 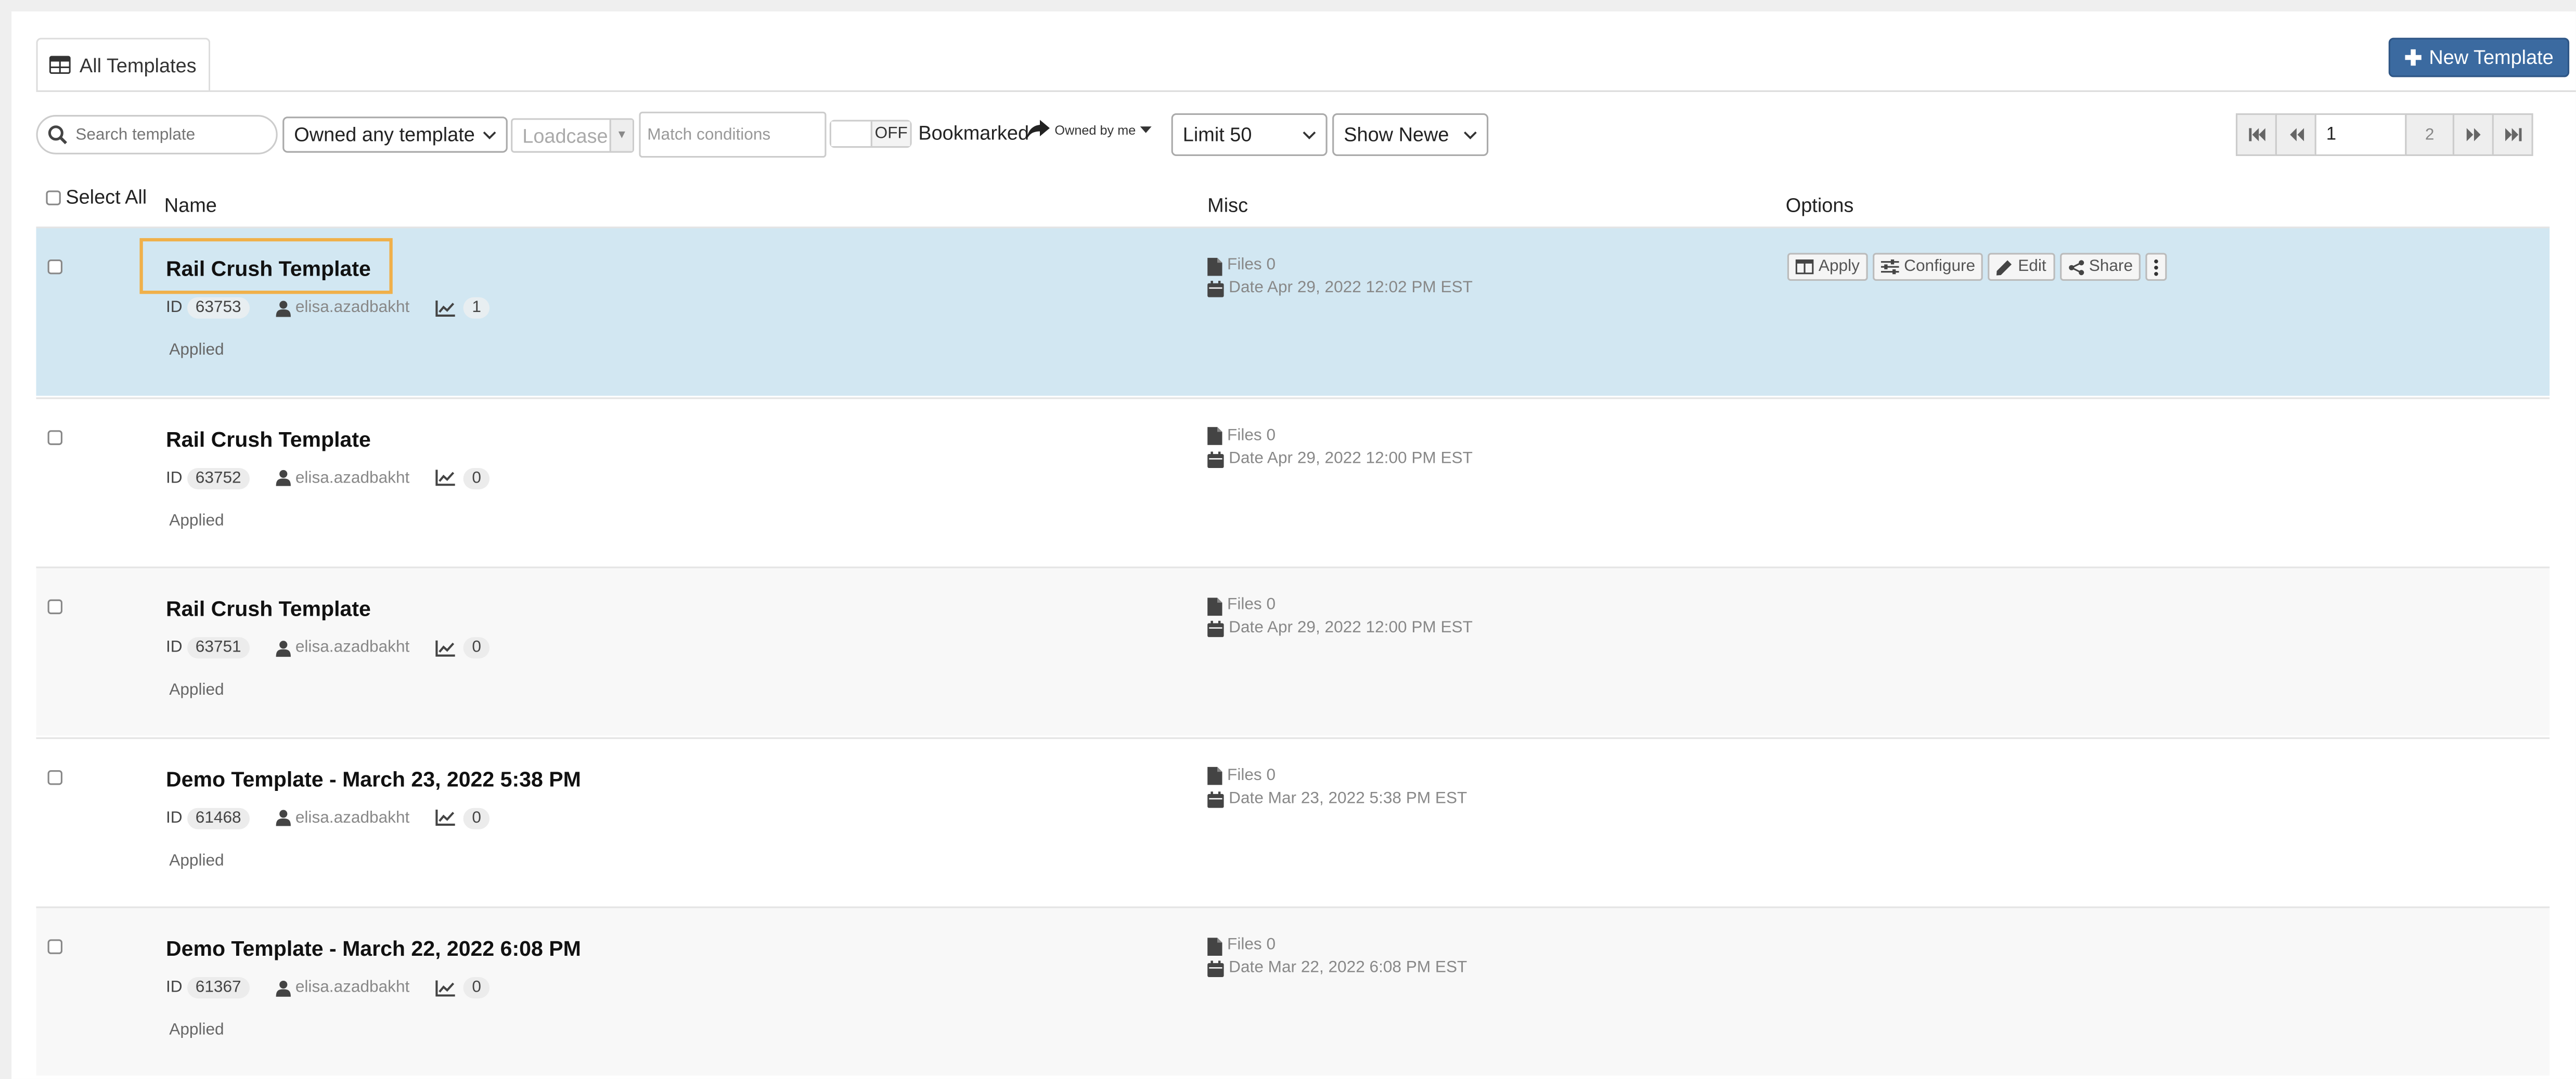 What do you see at coordinates (851, 134) in the screenshot?
I see `toggle-knob` at bounding box center [851, 134].